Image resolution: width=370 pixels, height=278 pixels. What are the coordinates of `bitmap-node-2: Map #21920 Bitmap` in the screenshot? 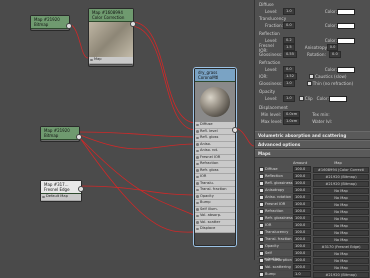 It's located at (61, 134).